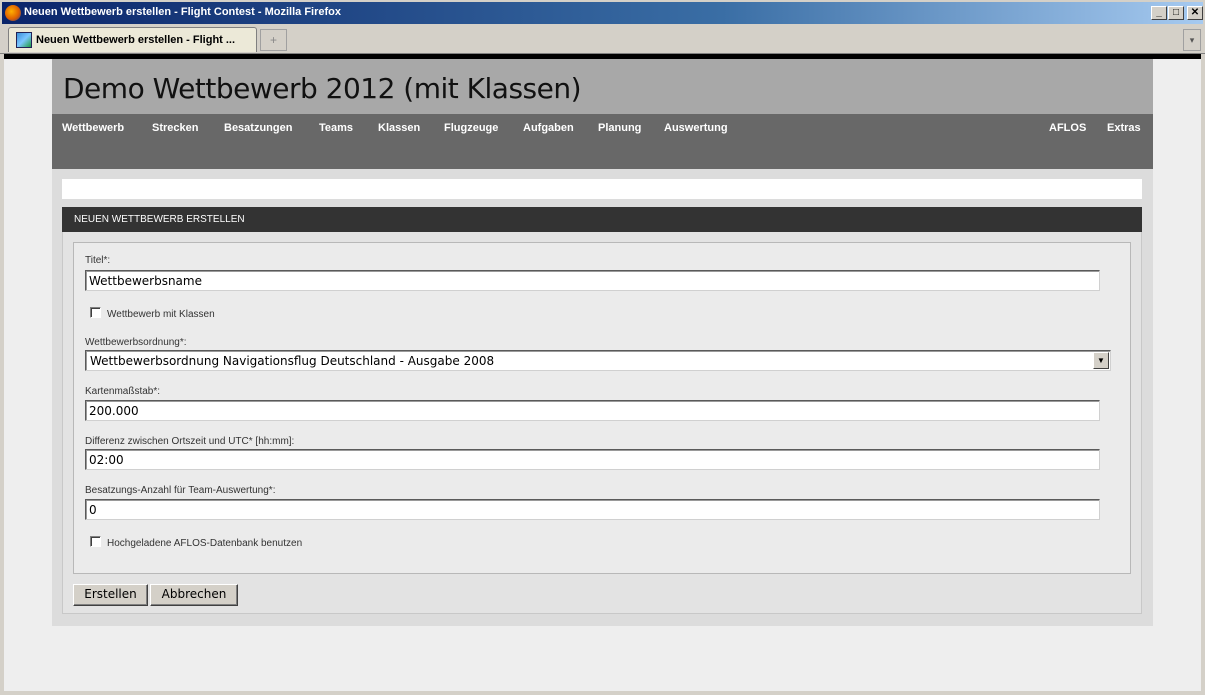 This screenshot has width=1205, height=695. Describe the element at coordinates (136, 342) in the screenshot. I see `rules-label: Wettbewerbsordnung*:` at that location.